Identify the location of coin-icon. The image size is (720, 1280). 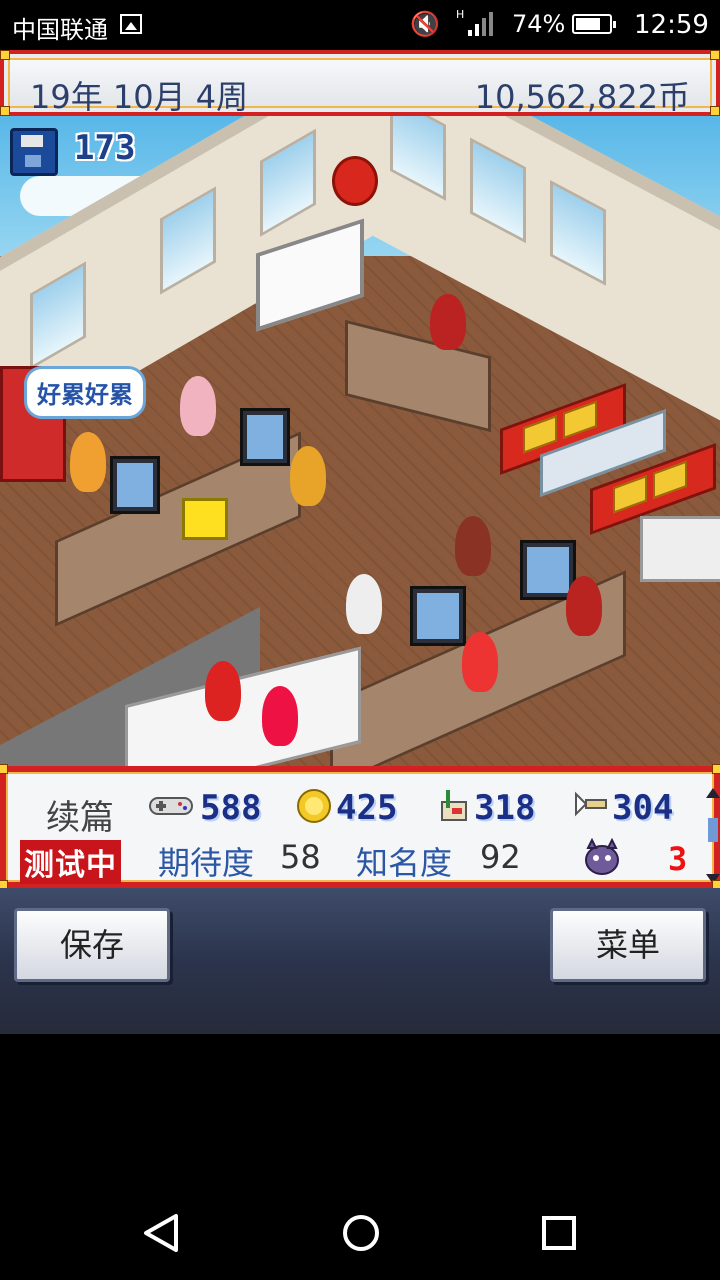
(314, 806).